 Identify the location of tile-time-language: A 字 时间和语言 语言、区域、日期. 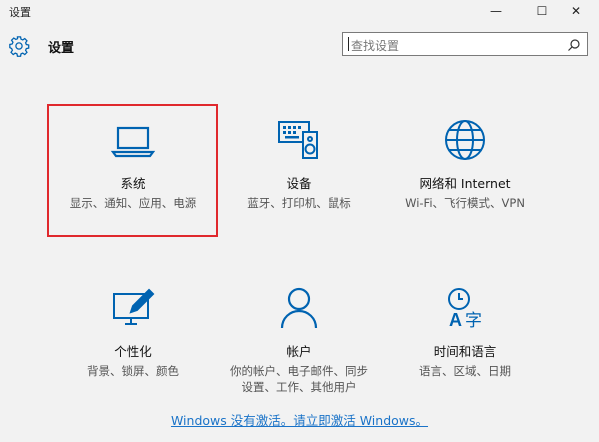
(465, 332).